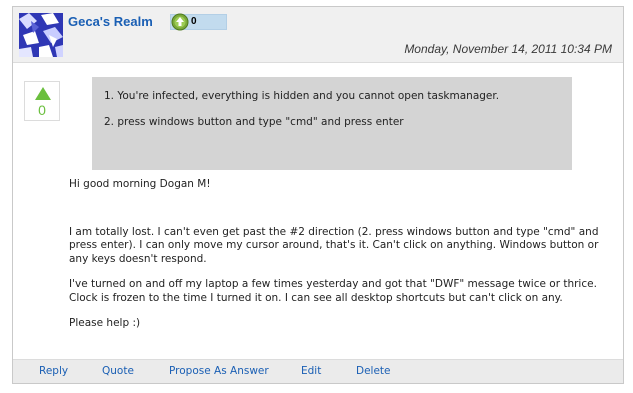 The image size is (633, 393). What do you see at coordinates (180, 22) in the screenshot?
I see `medal-arrow-icon` at bounding box center [180, 22].